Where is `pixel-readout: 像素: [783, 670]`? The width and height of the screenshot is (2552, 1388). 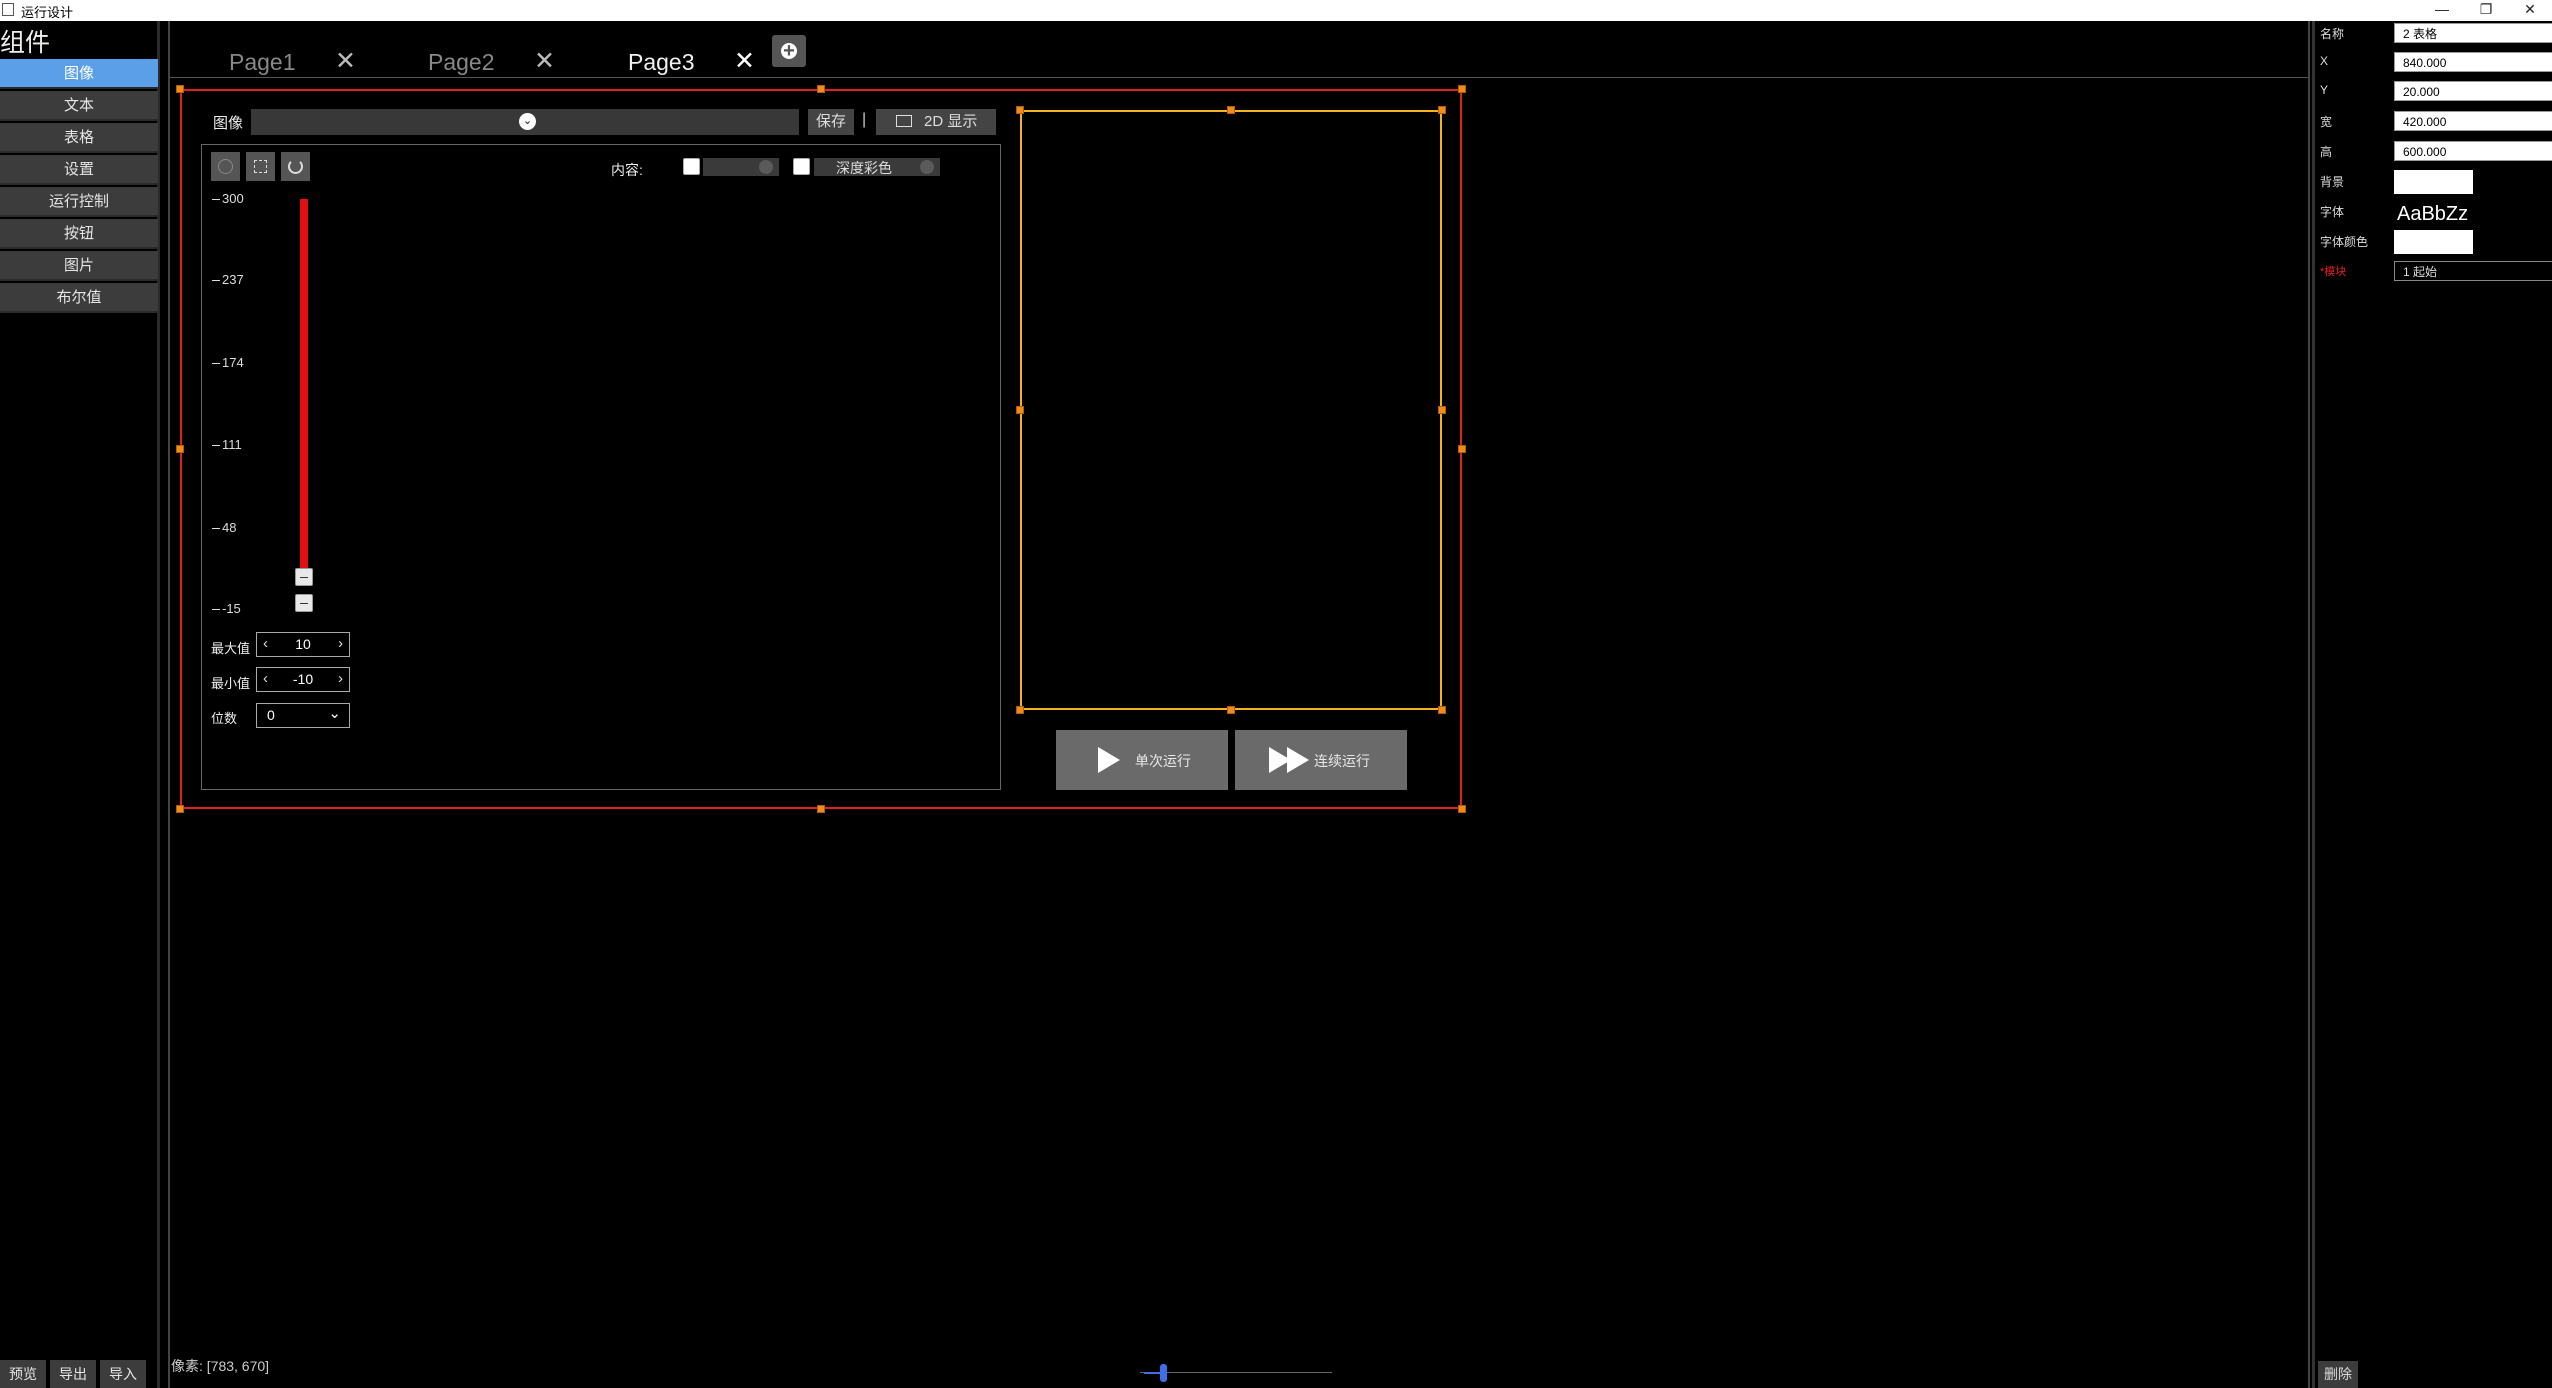 pixel-readout: 像素: [783, 670] is located at coordinates (220, 1366).